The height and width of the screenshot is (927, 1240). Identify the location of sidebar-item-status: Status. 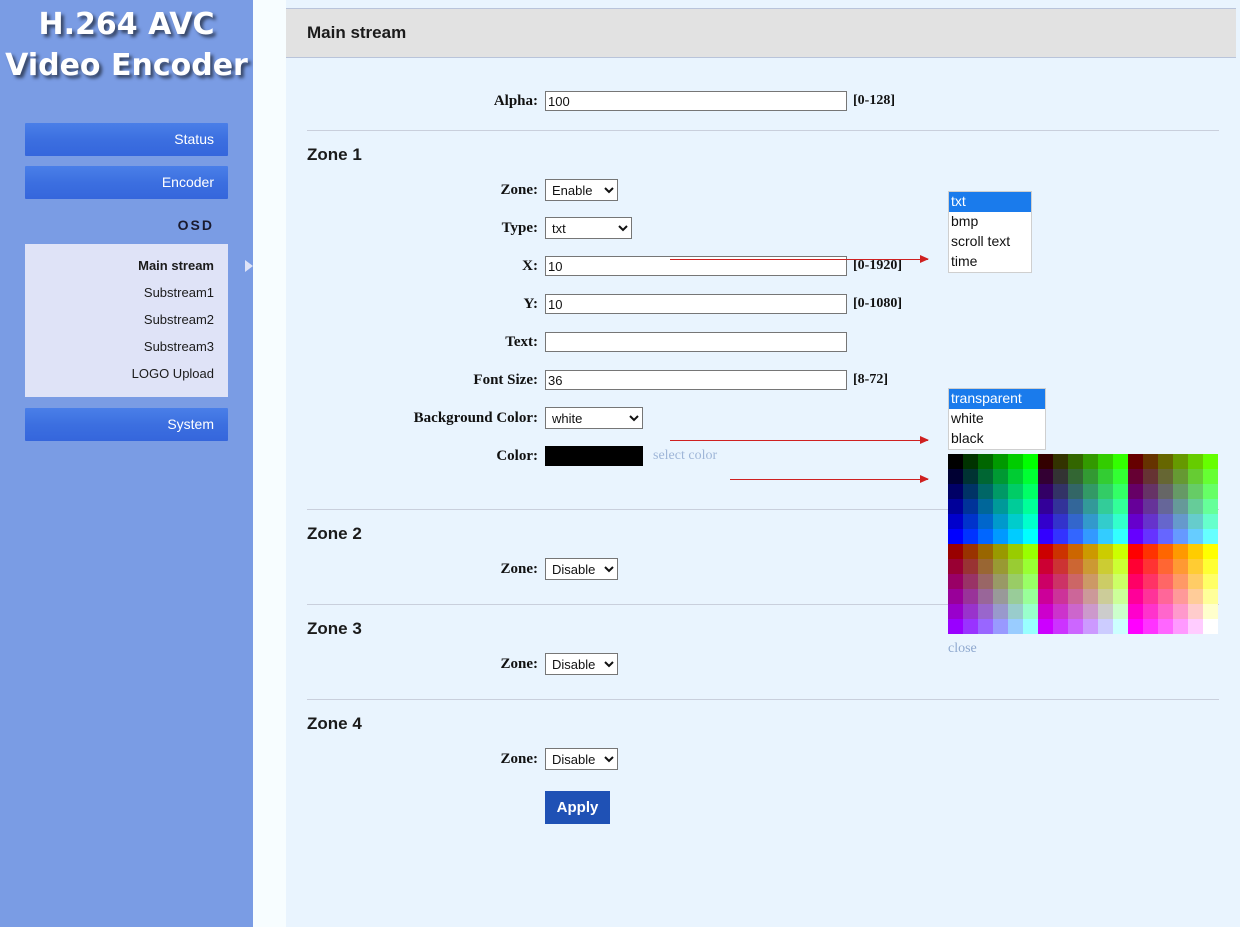
(126, 139).